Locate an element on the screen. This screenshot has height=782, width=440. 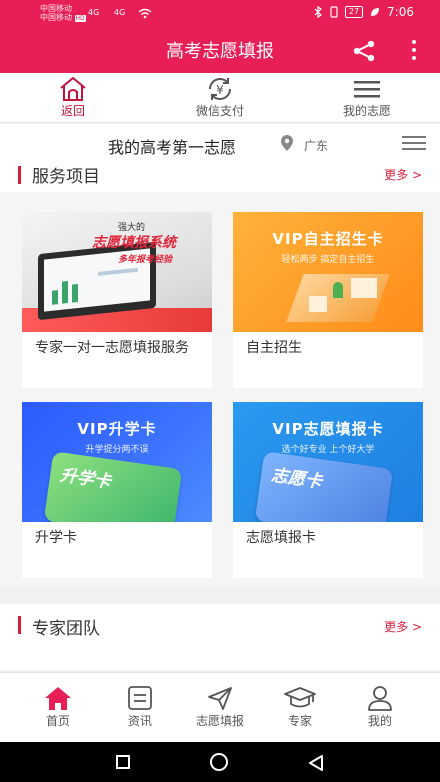
independent-admission-banner: VIP自主招生卡 轻松两步 搞定自主招生 is located at coordinates (328, 272).